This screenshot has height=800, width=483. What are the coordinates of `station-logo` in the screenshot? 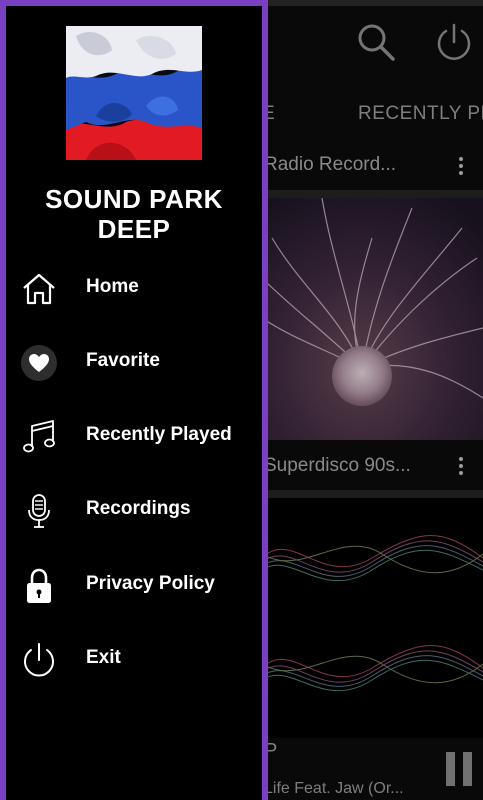 It's located at (134, 93).